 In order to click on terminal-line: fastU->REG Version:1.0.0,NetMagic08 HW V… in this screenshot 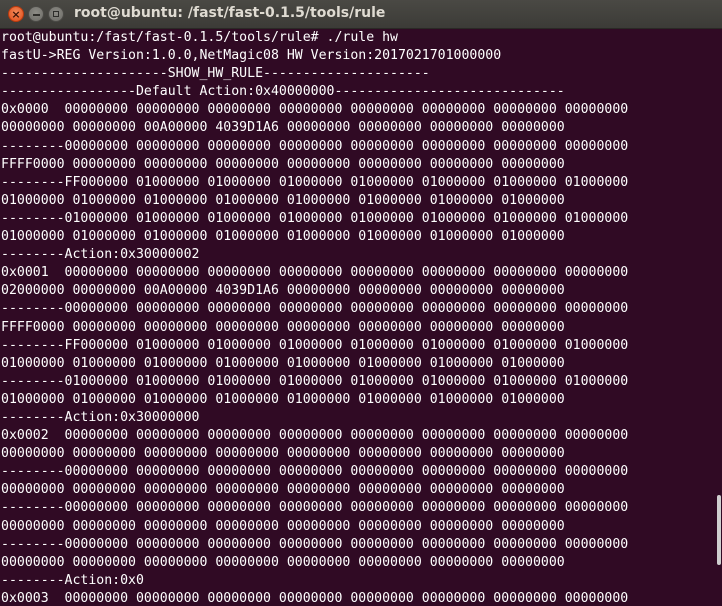, I will do `click(251, 56)`.